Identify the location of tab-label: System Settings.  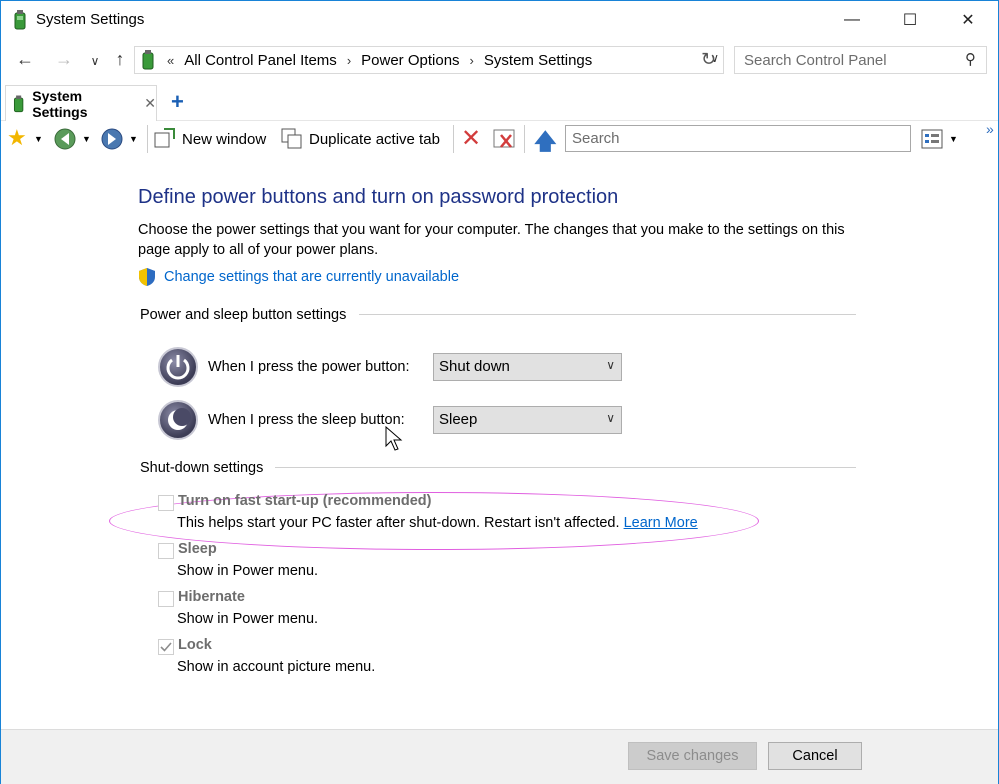
(60, 103).